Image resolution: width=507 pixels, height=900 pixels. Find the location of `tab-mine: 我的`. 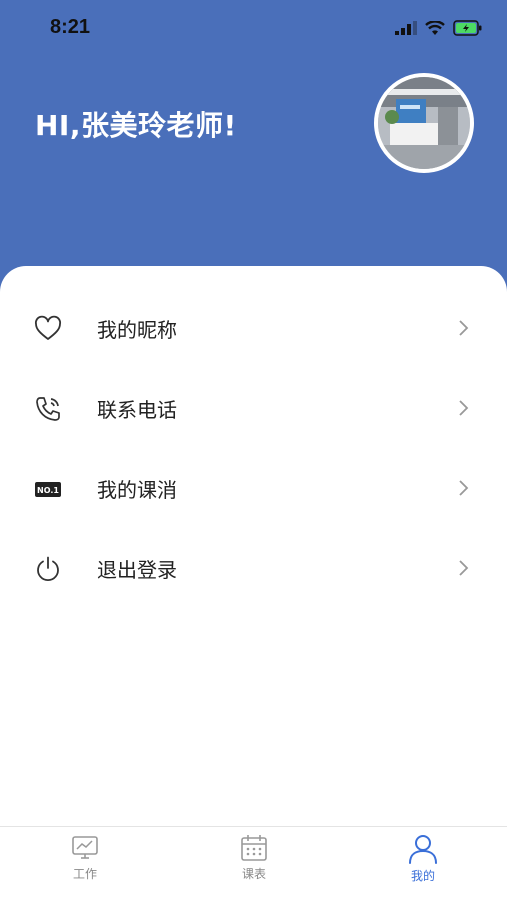

tab-mine: 我的 is located at coordinates (423, 863).